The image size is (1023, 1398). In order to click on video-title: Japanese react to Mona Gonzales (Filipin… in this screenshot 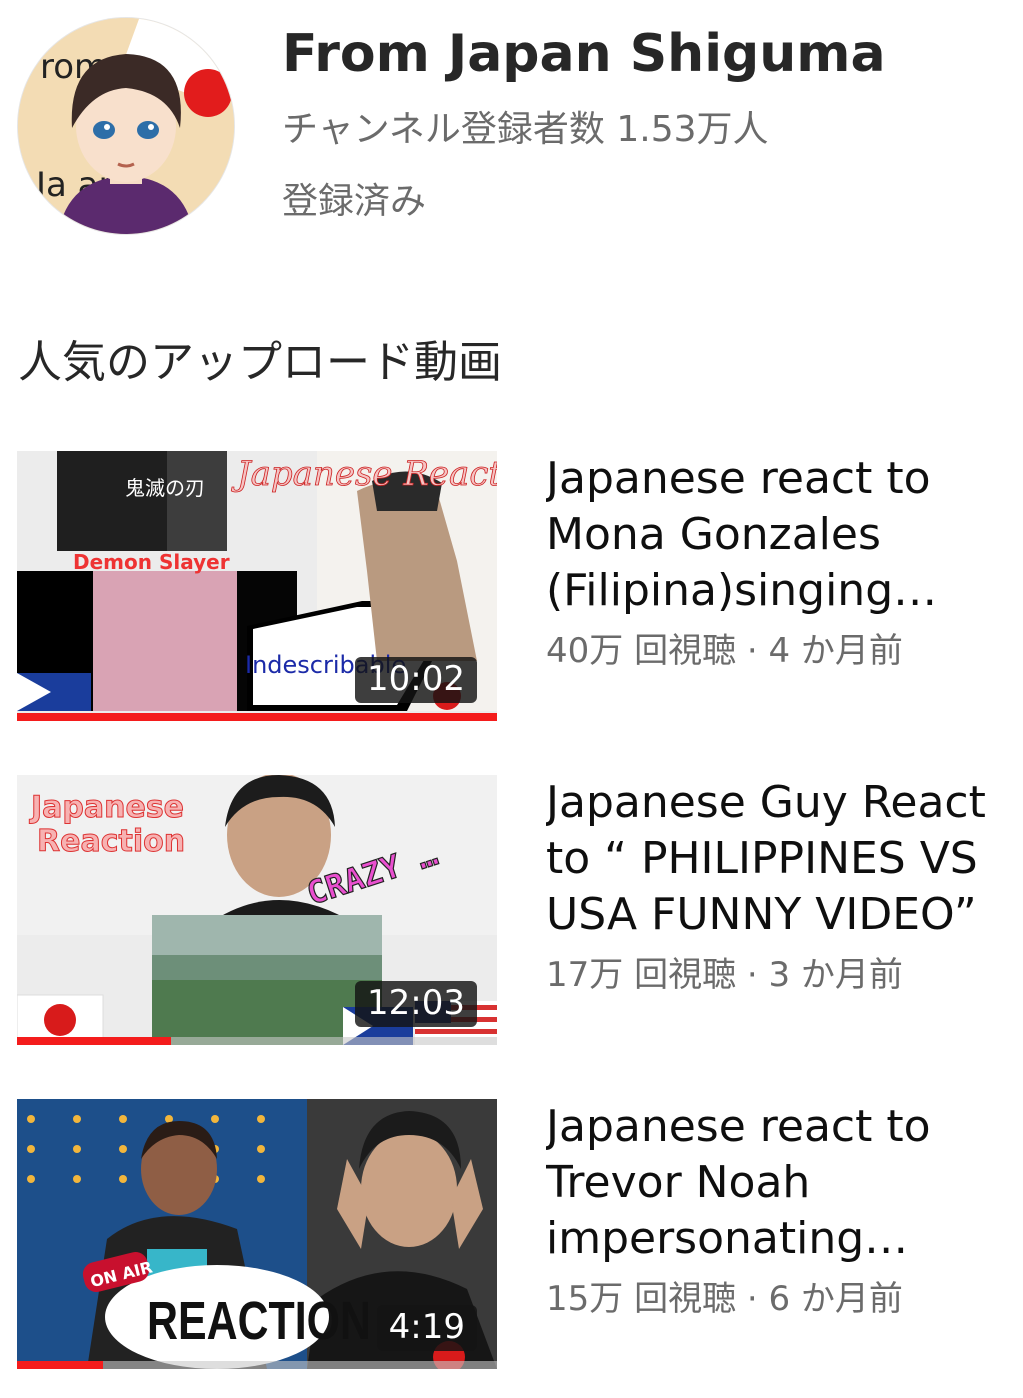, I will do `click(776, 535)`.